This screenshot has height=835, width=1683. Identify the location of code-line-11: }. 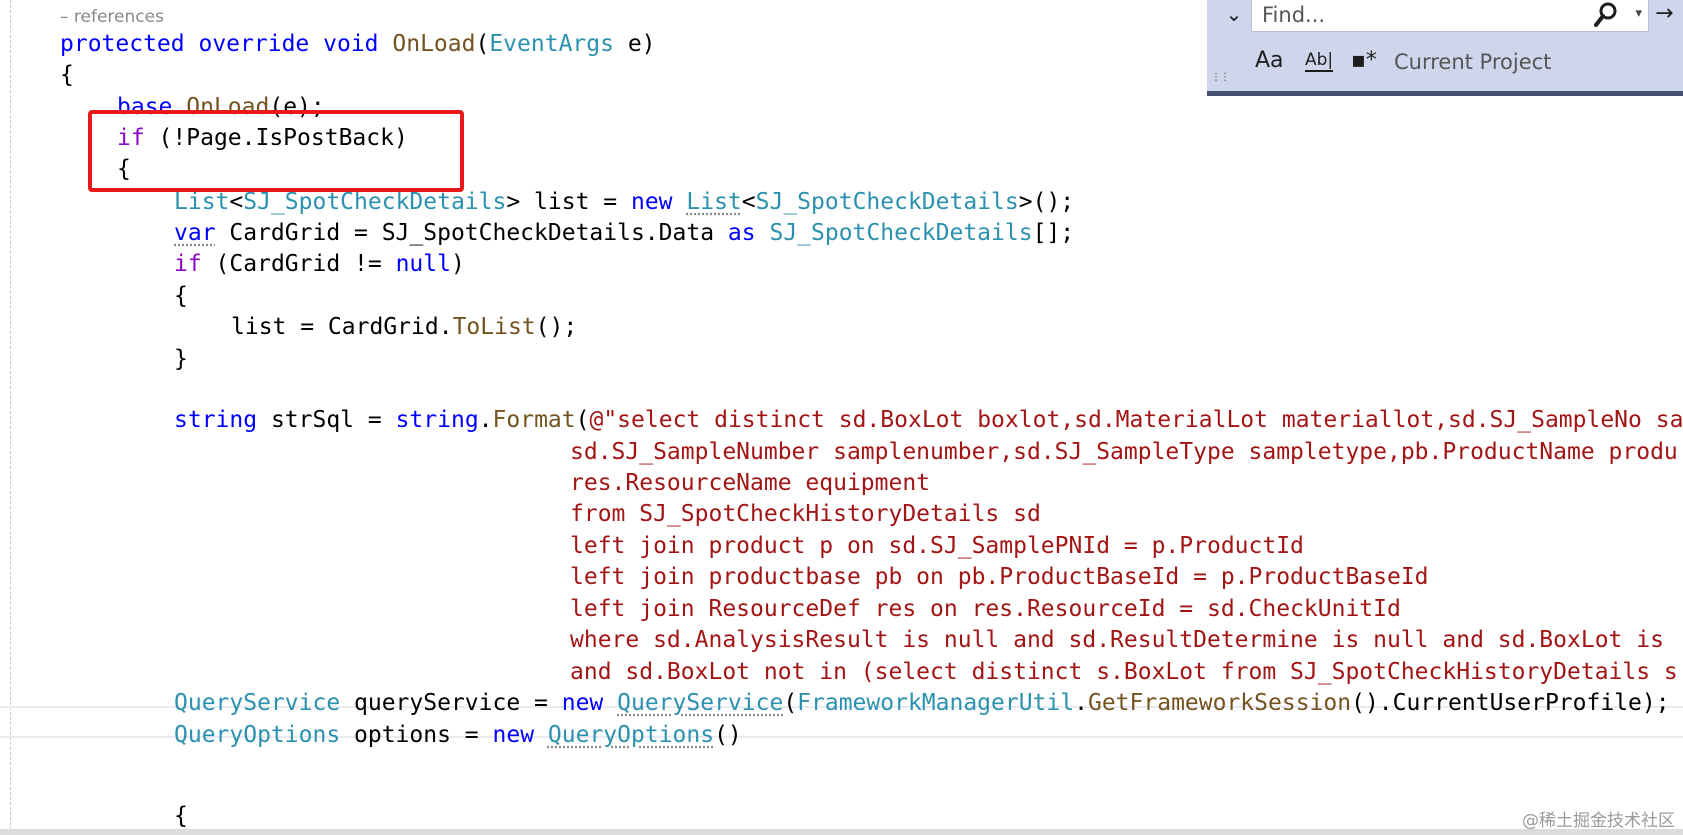
(181, 359).